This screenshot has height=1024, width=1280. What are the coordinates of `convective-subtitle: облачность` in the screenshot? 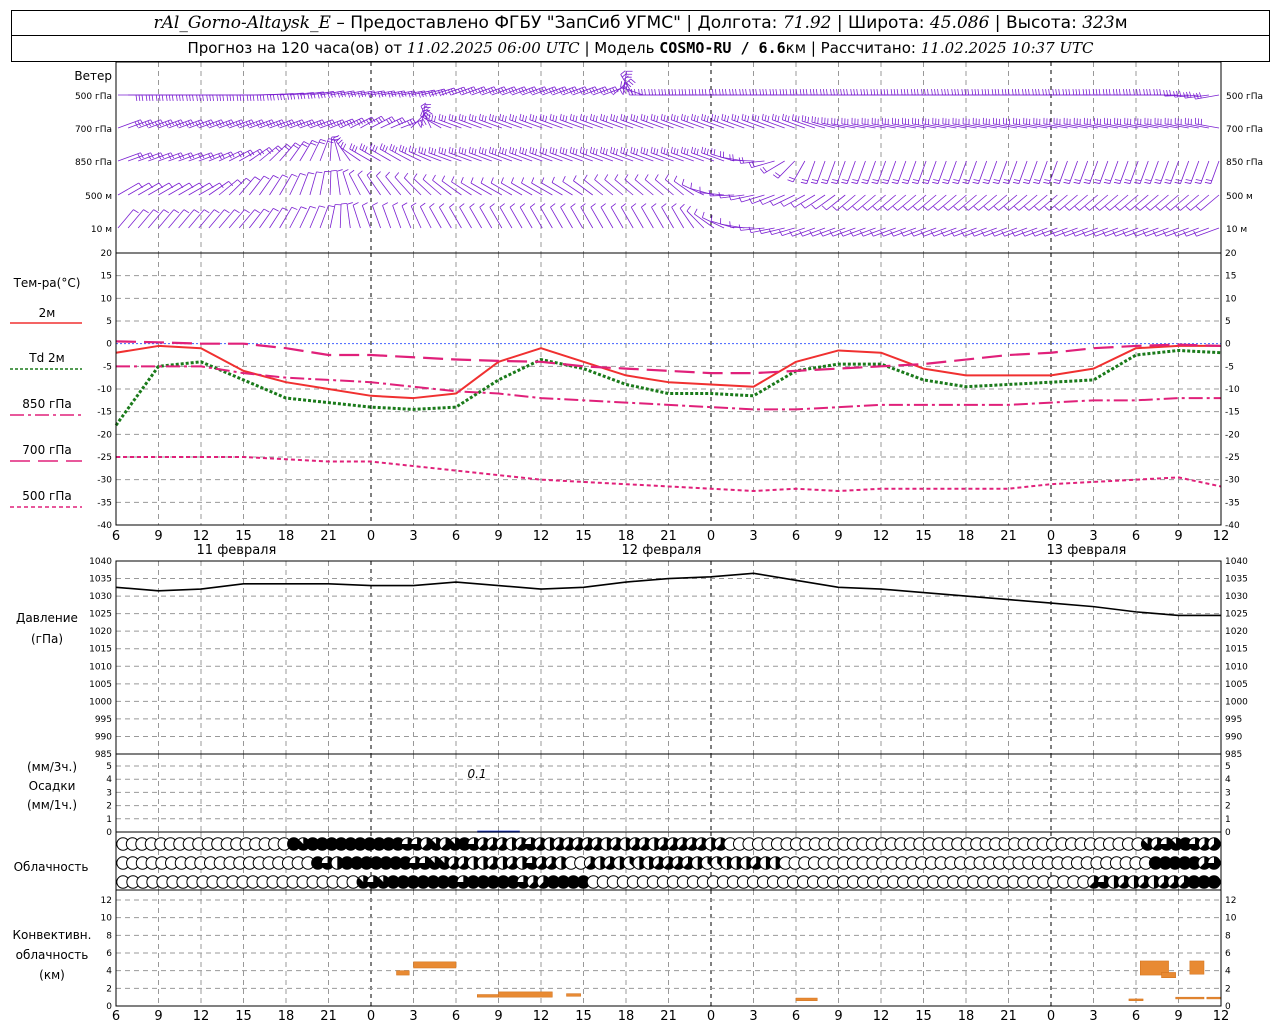 It's located at (52, 955).